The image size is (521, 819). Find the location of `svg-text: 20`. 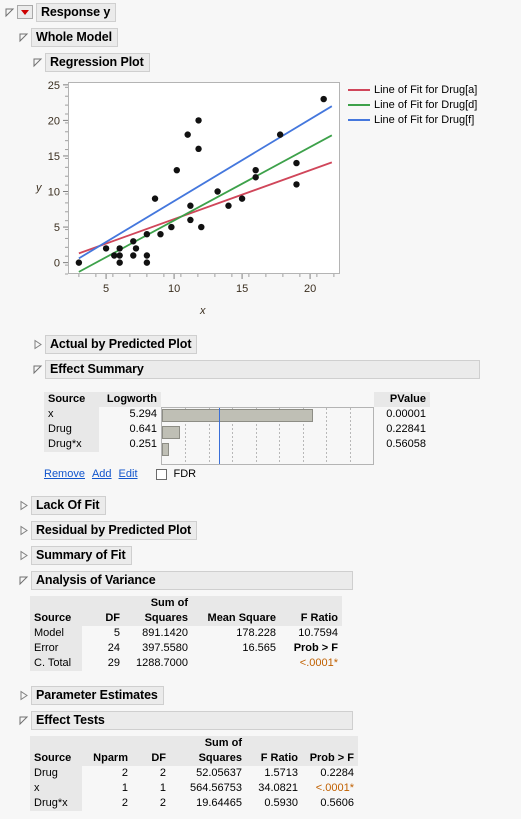

svg-text: 20 is located at coordinates (310, 289).